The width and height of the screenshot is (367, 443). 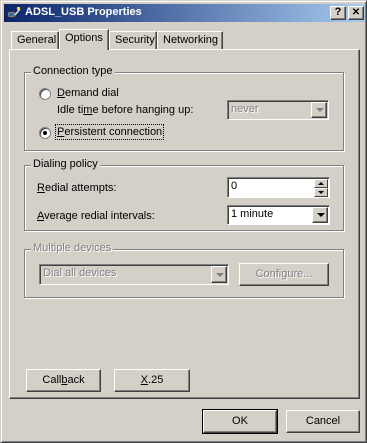 I want to click on help-icon: ?, so click(x=338, y=12).